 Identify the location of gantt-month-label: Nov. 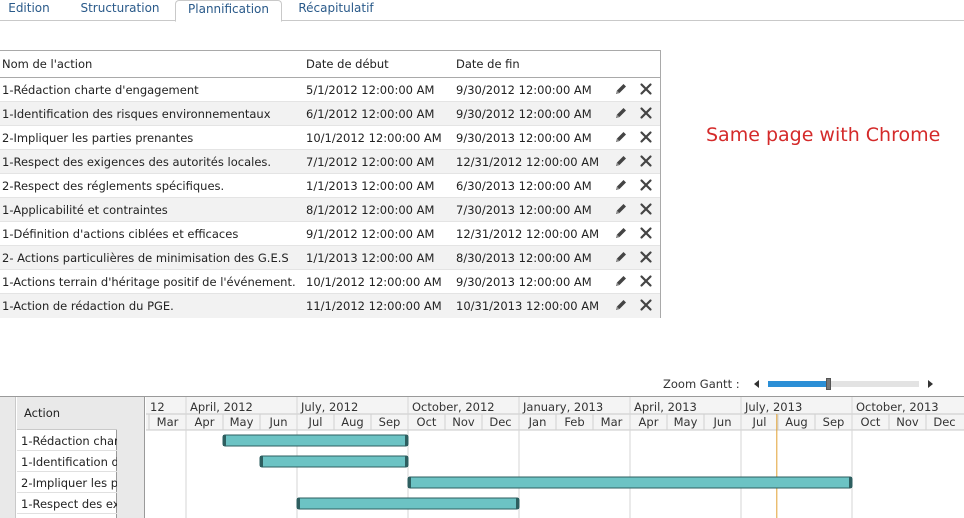
(463, 422).